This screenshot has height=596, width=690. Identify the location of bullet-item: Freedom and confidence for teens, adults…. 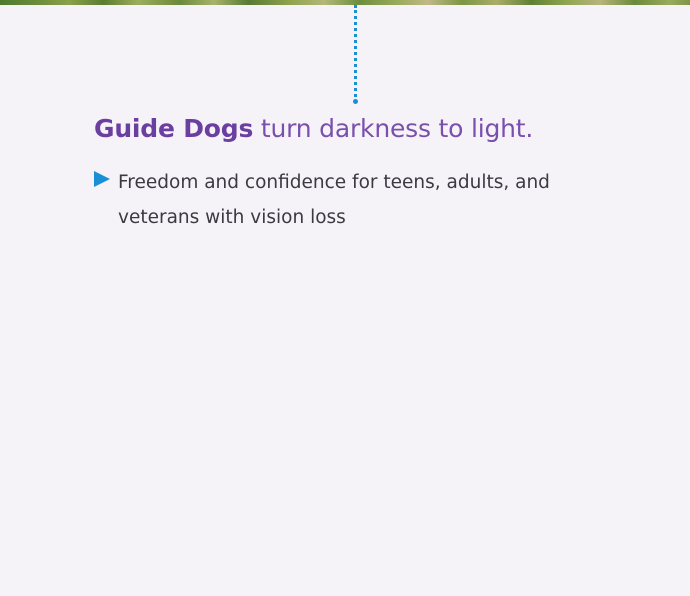
(374, 200).